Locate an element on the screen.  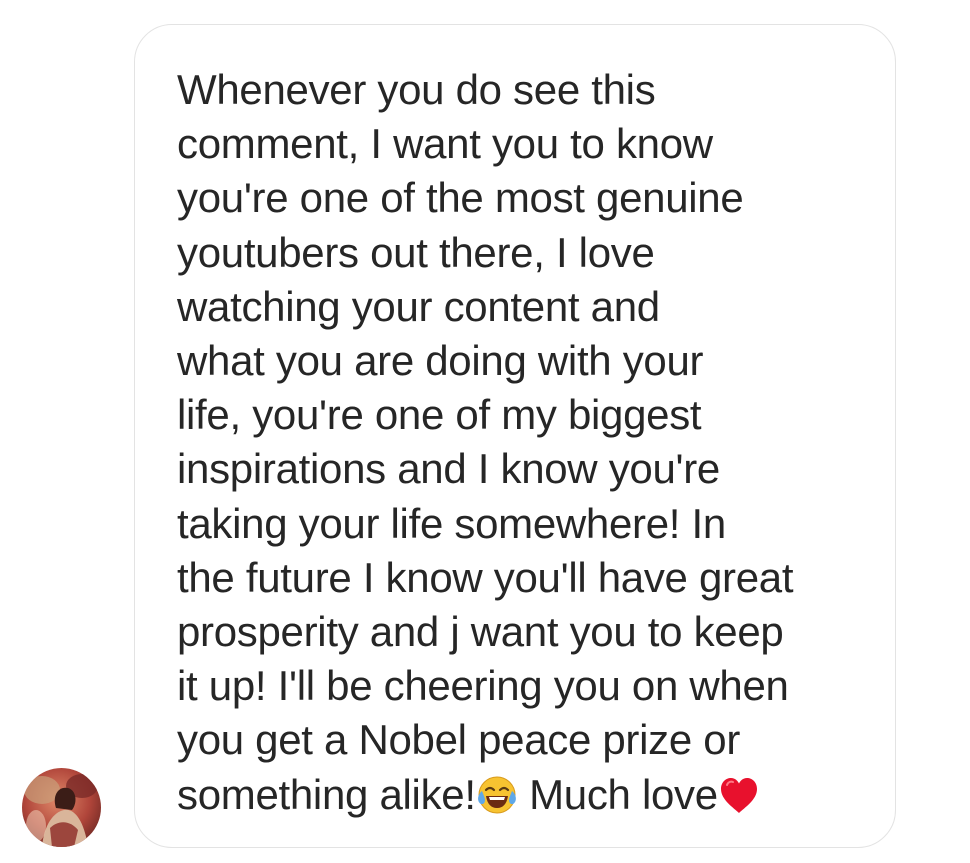
avatar-image is located at coordinates (61, 807).